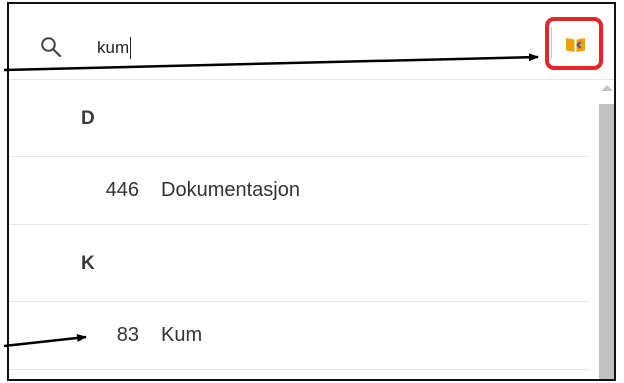  What do you see at coordinates (551, 43) in the screenshot?
I see `toolbar-divider` at bounding box center [551, 43].